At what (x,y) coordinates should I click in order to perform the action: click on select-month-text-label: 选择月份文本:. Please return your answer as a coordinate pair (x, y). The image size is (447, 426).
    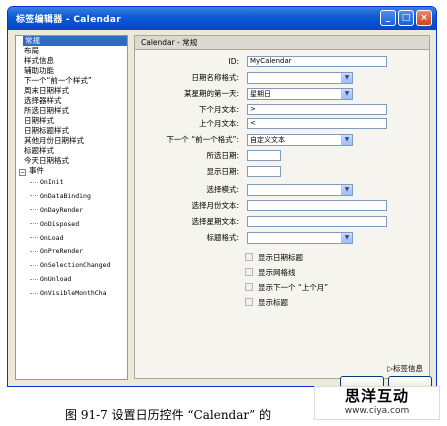
    Looking at the image, I should click on (215, 205).